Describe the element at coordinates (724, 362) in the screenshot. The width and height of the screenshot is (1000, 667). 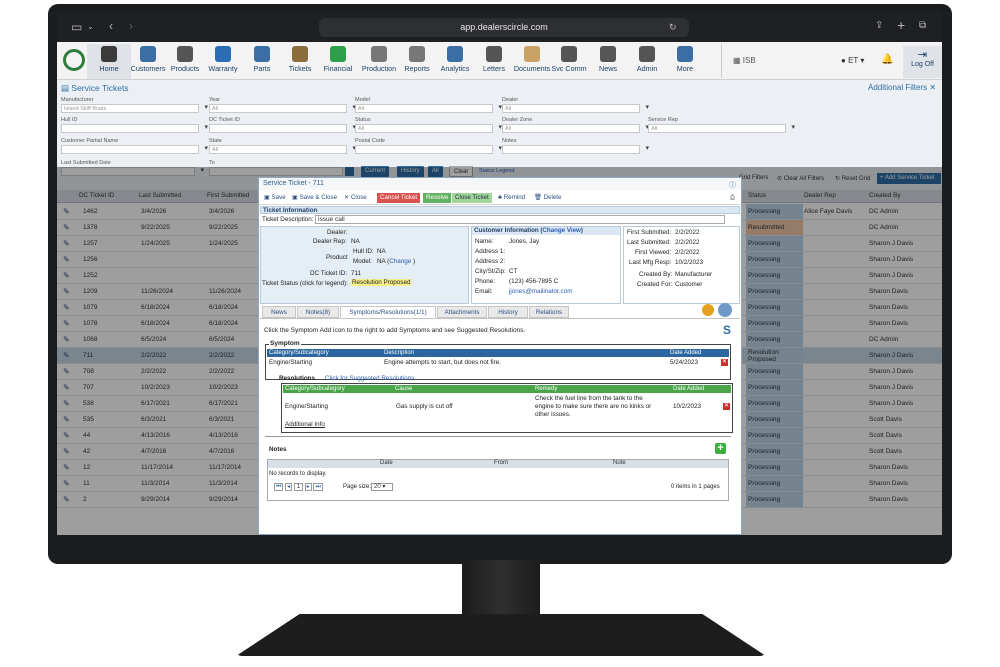
I see `delete-symptom-icon: ✕` at that location.